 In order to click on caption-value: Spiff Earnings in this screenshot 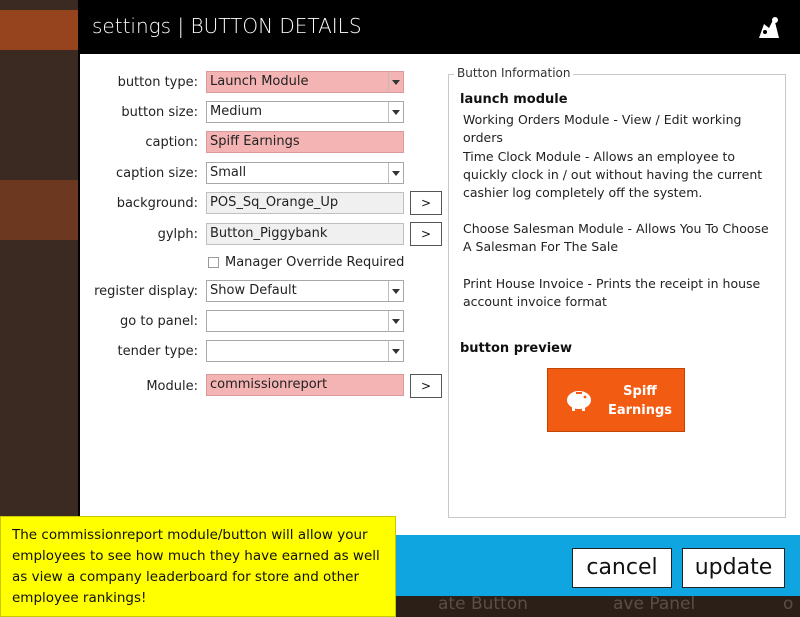, I will do `click(255, 141)`.